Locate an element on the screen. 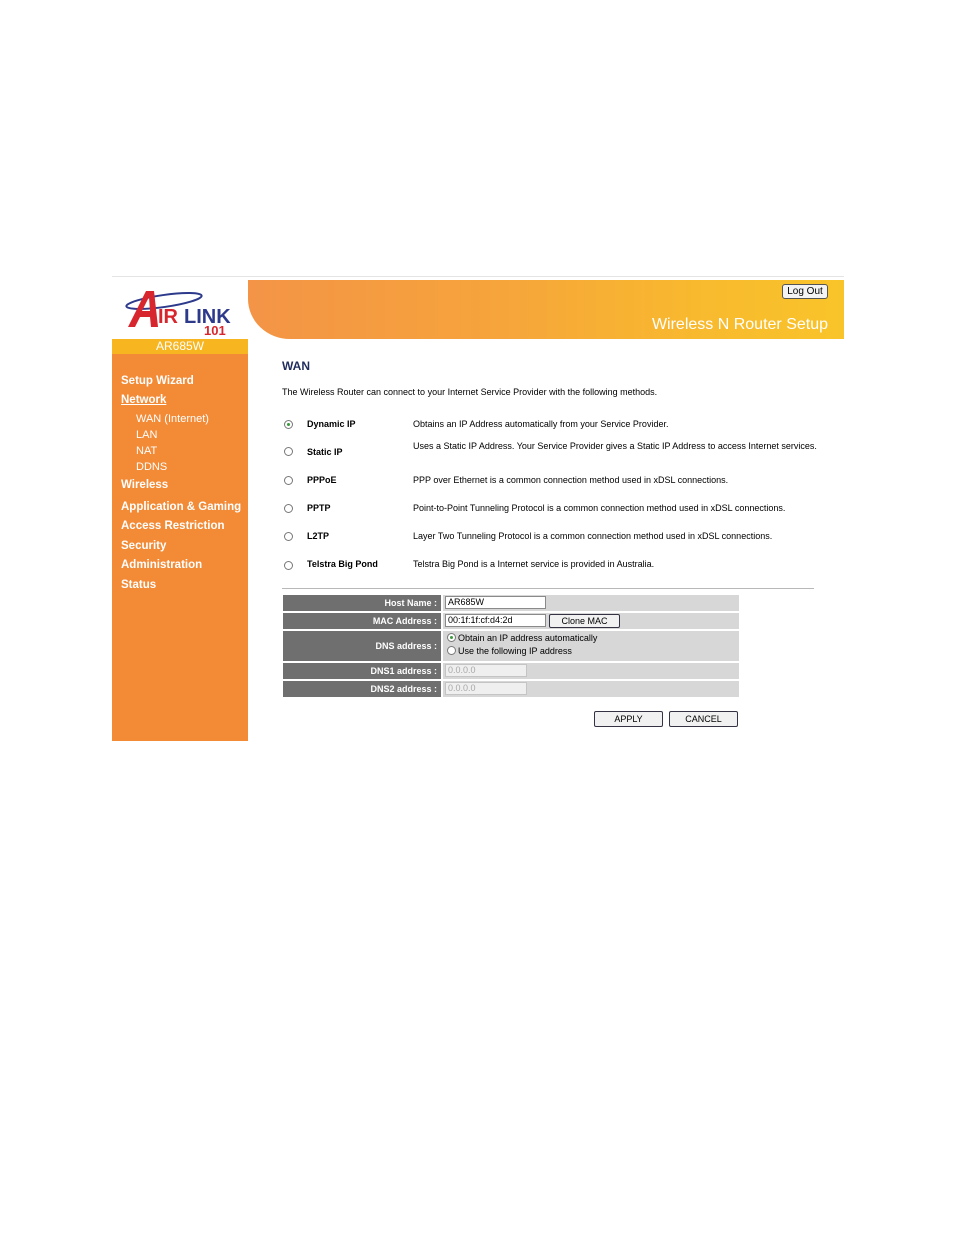 The image size is (954, 1235). radio-pptp is located at coordinates (288, 508).